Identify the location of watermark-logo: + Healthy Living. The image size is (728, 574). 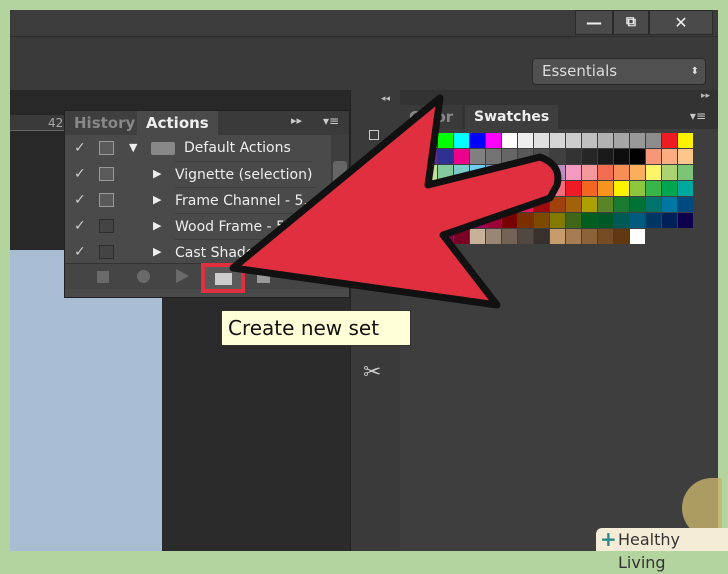
(662, 549).